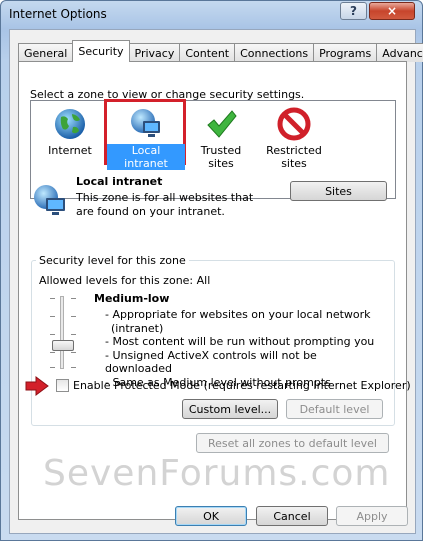  I want to click on security-level-group-title: Security level for this zone, so click(112, 260).